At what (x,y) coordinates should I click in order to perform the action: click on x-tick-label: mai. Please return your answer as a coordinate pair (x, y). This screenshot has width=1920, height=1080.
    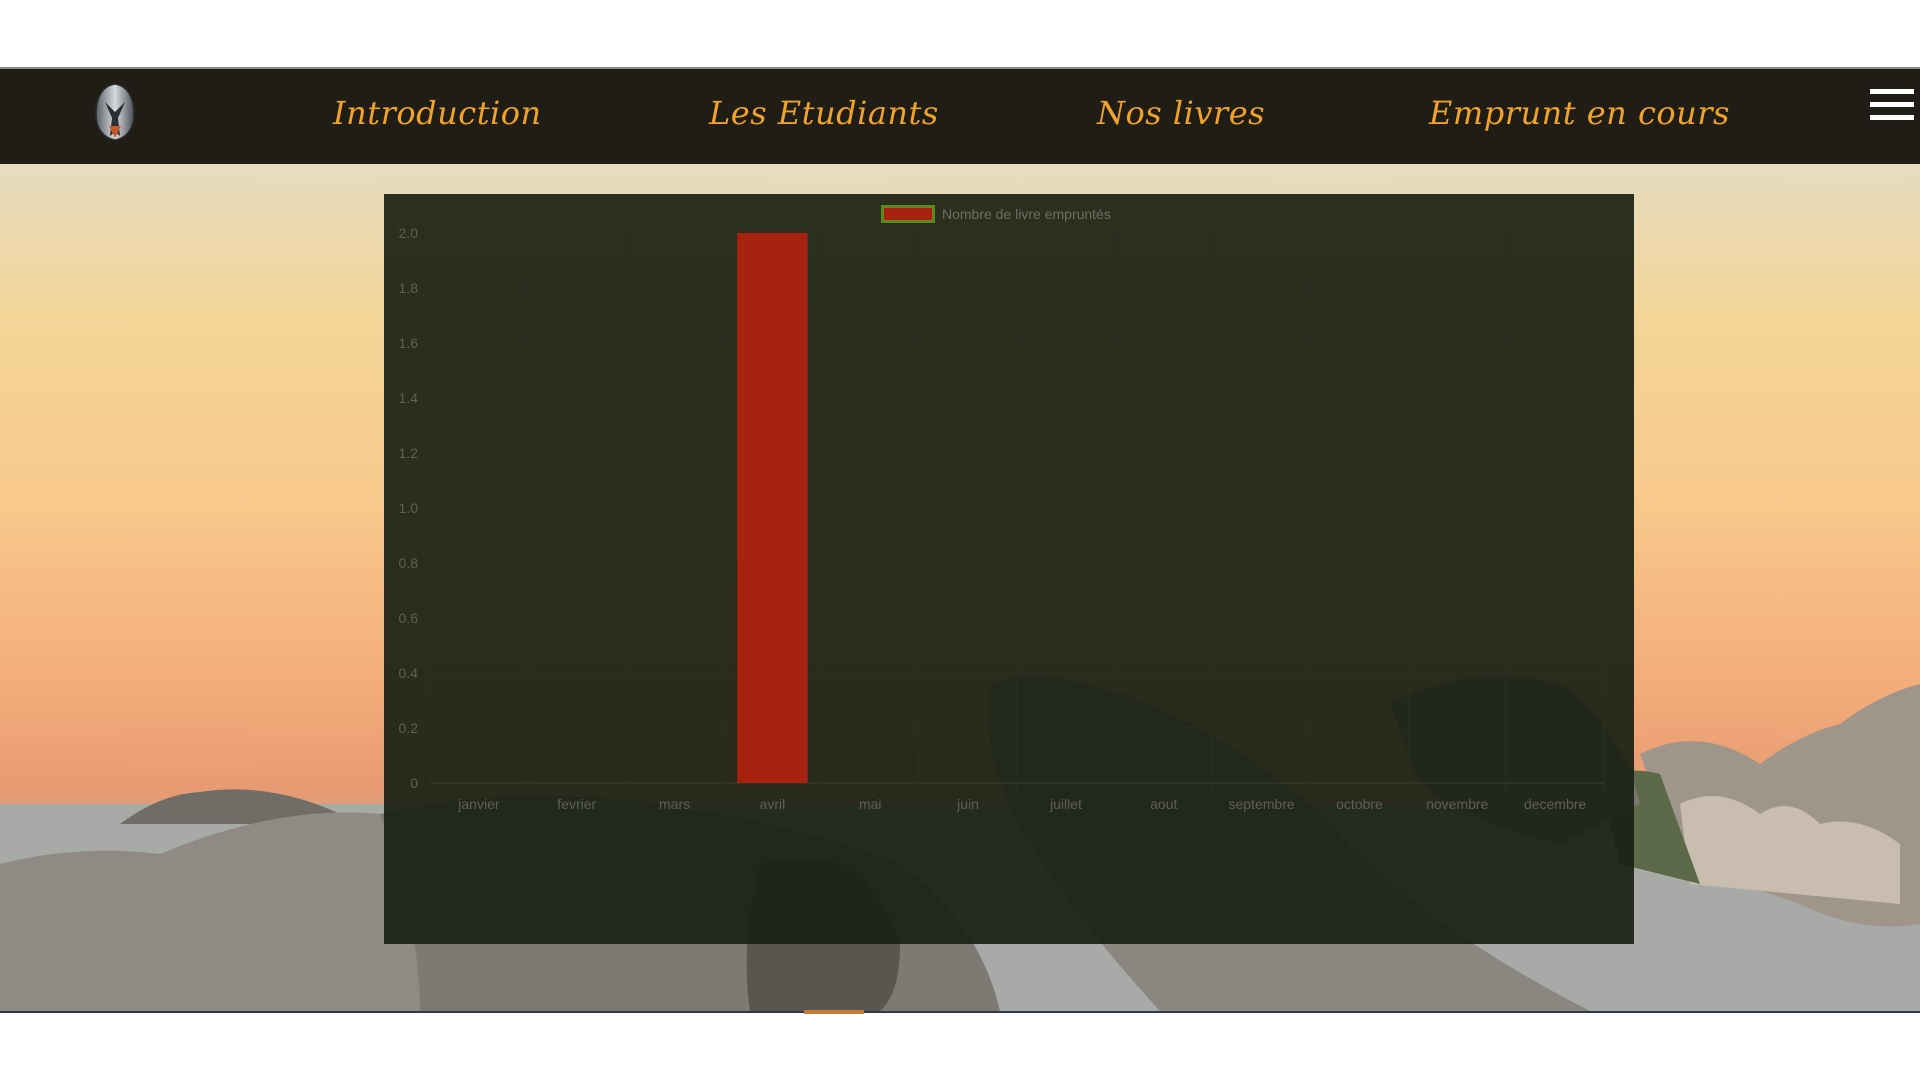
    Looking at the image, I should click on (870, 804).